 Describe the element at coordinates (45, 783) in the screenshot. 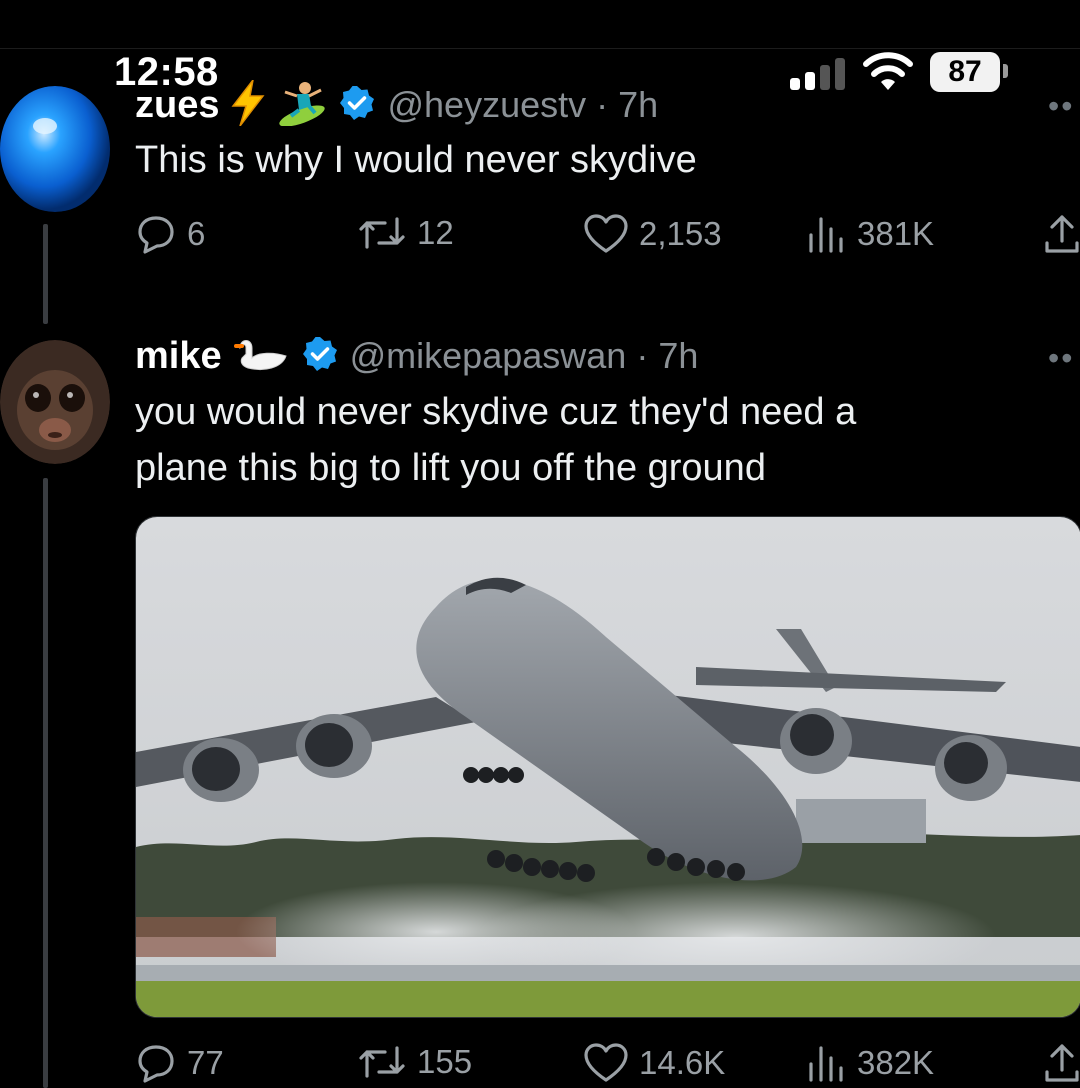

I see `thread-connector-line-lower` at that location.